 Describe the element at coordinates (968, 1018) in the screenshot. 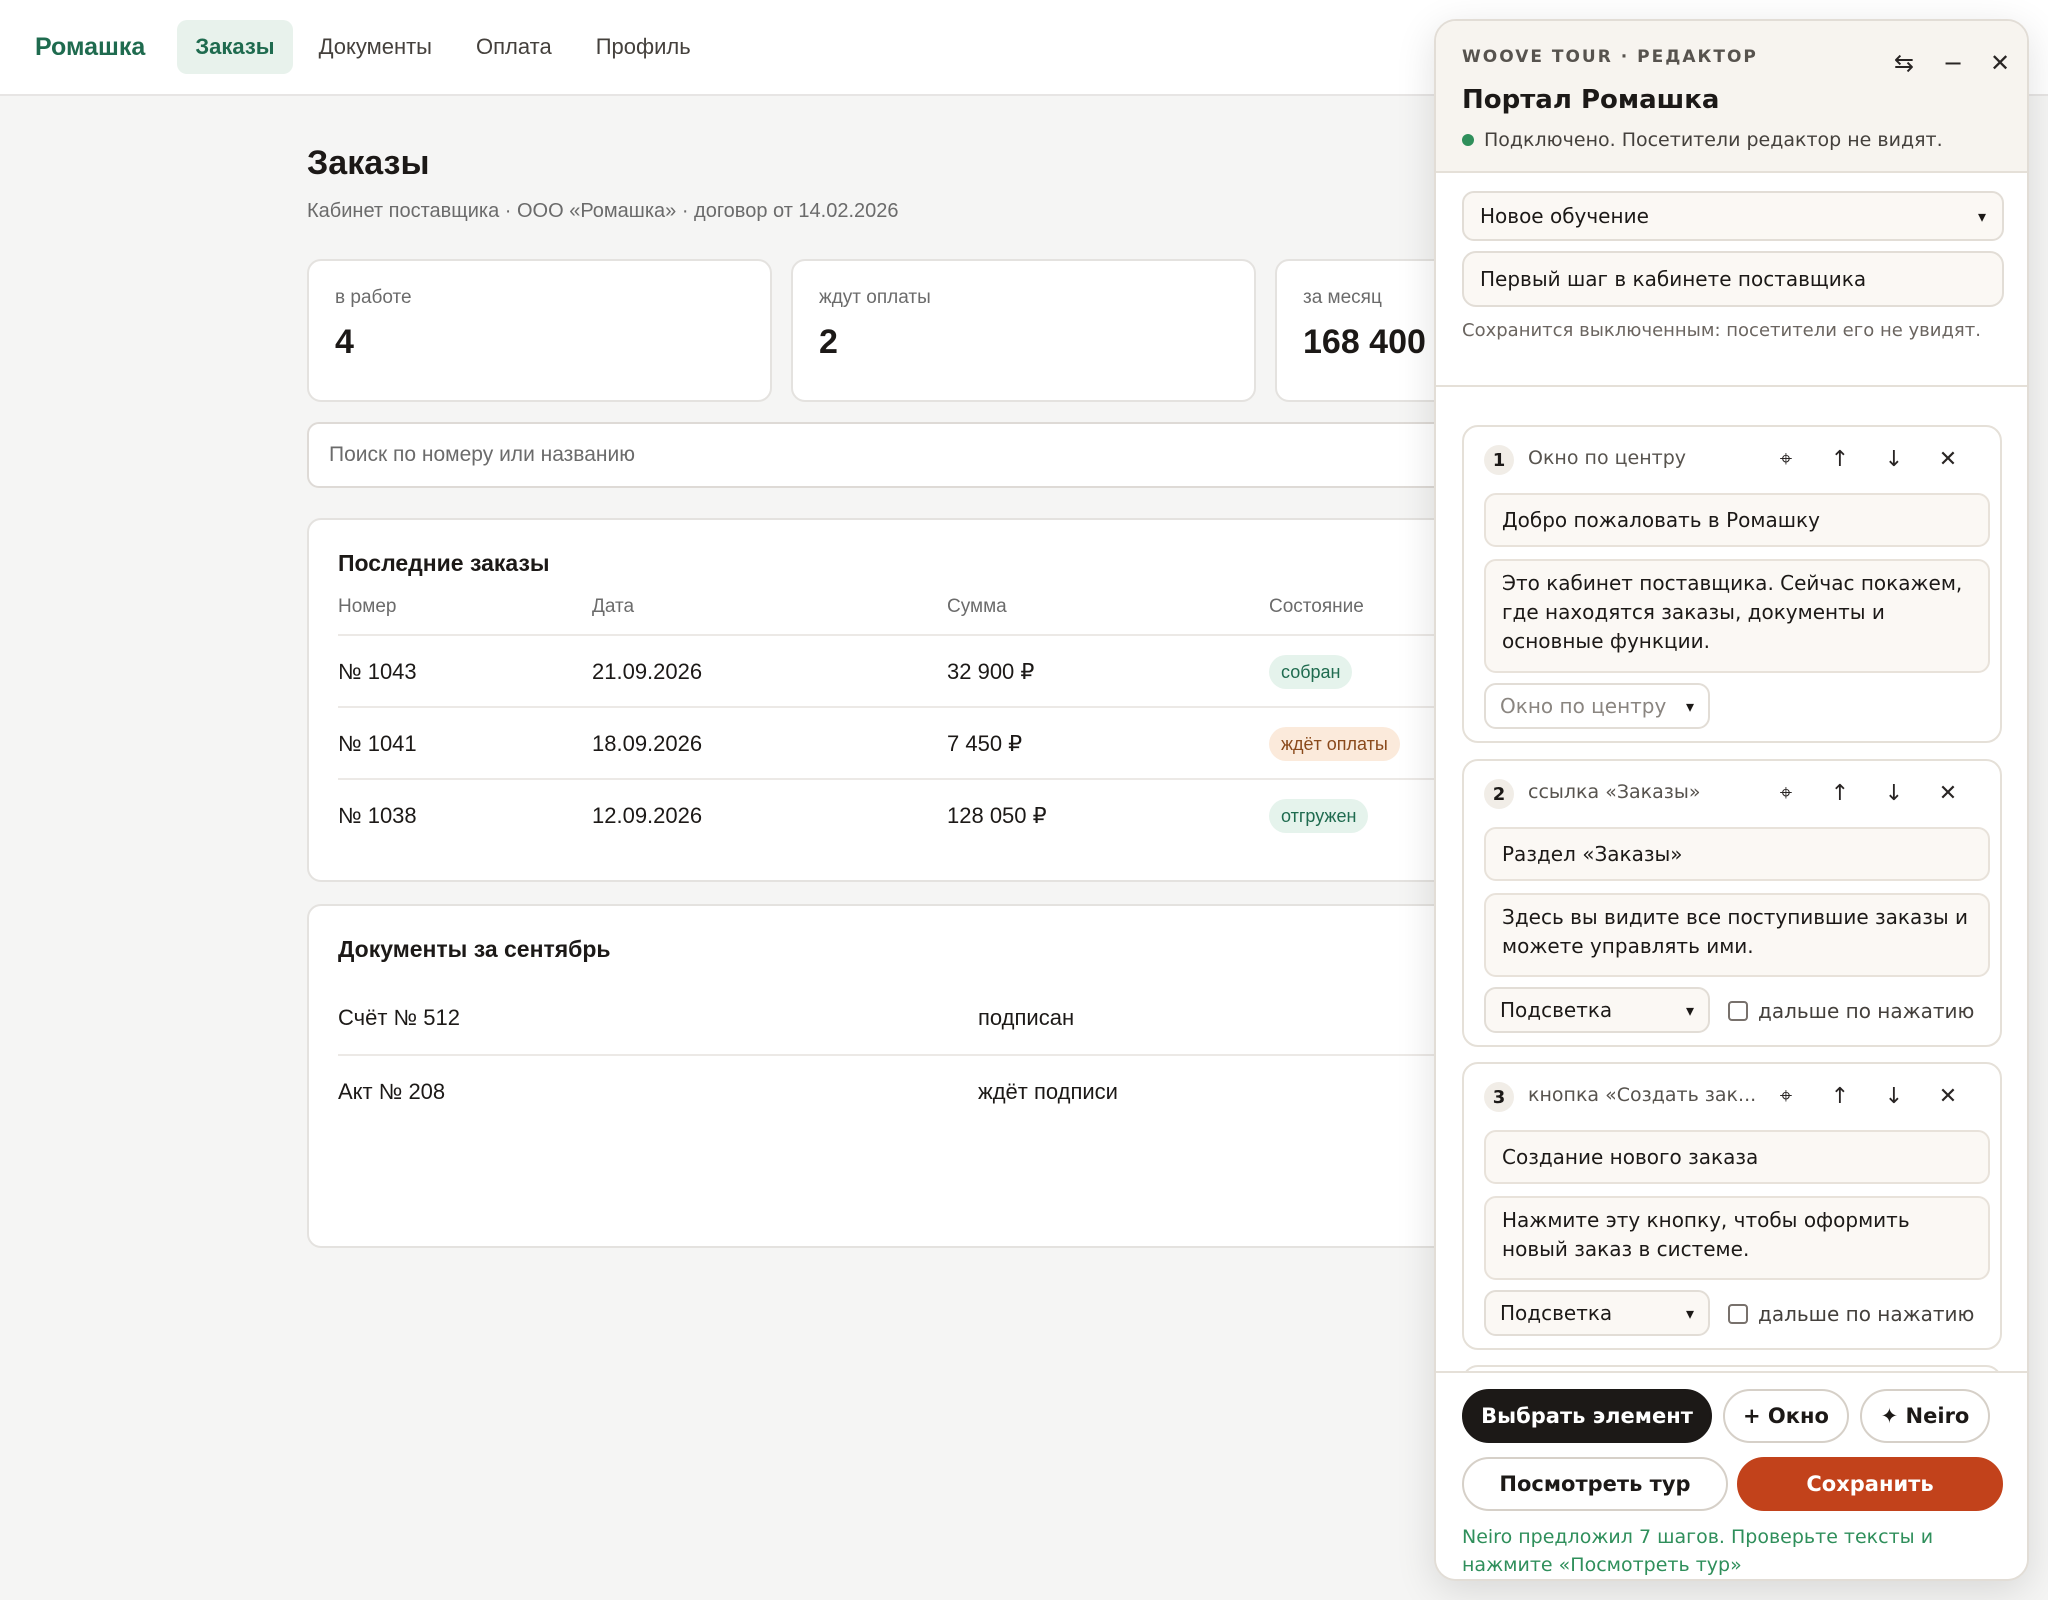

I see `list-item: Счёт № 512 подписан` at that location.